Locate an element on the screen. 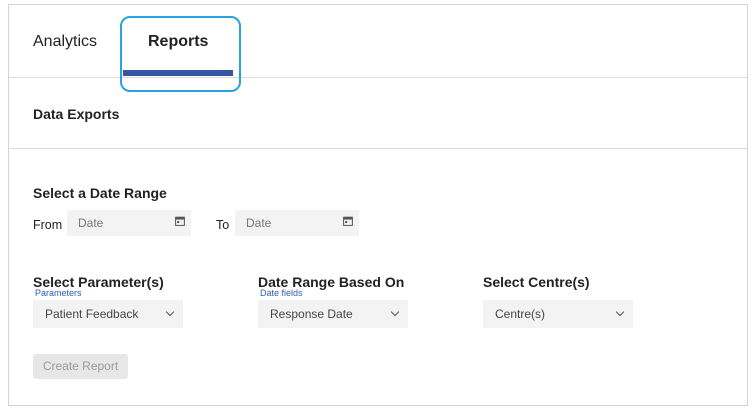  date-basis-select: Response Date is located at coordinates (333, 314).